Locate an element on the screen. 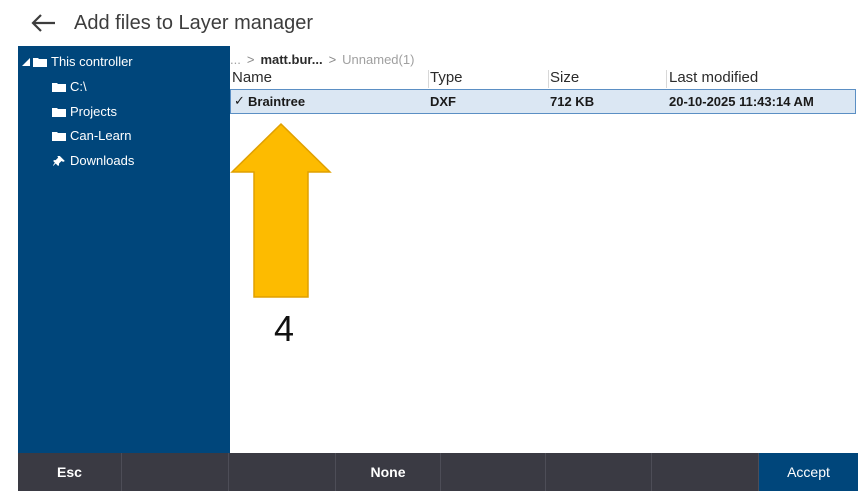  cell-last-modified: 20-10-2025 11:43:14 AM is located at coordinates (741, 101).